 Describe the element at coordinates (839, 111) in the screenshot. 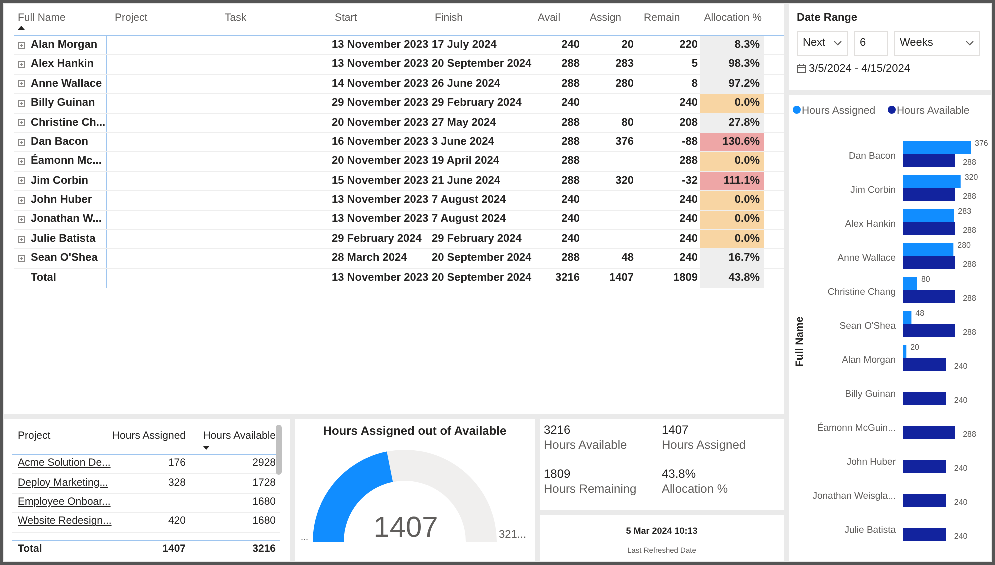

I see `legend-label: Hours Assigned` at that location.